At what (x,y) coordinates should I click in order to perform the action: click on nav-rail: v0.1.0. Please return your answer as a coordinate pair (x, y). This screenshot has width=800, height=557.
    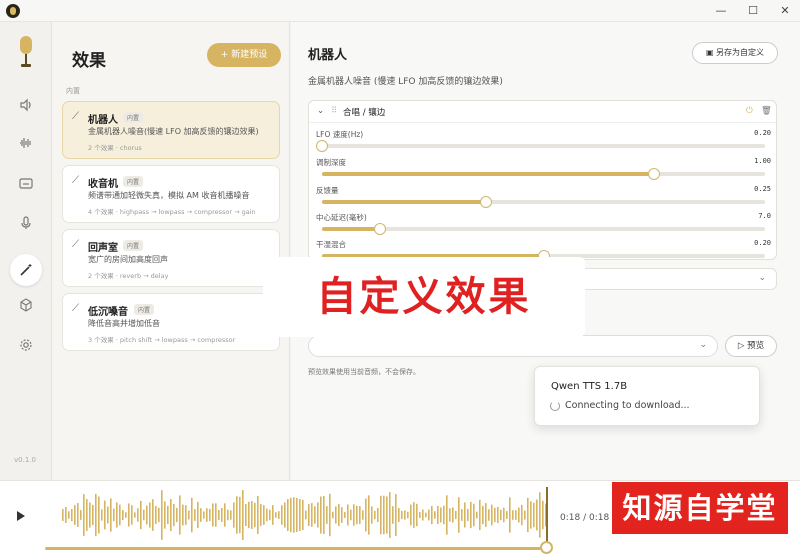
    Looking at the image, I should click on (26, 251).